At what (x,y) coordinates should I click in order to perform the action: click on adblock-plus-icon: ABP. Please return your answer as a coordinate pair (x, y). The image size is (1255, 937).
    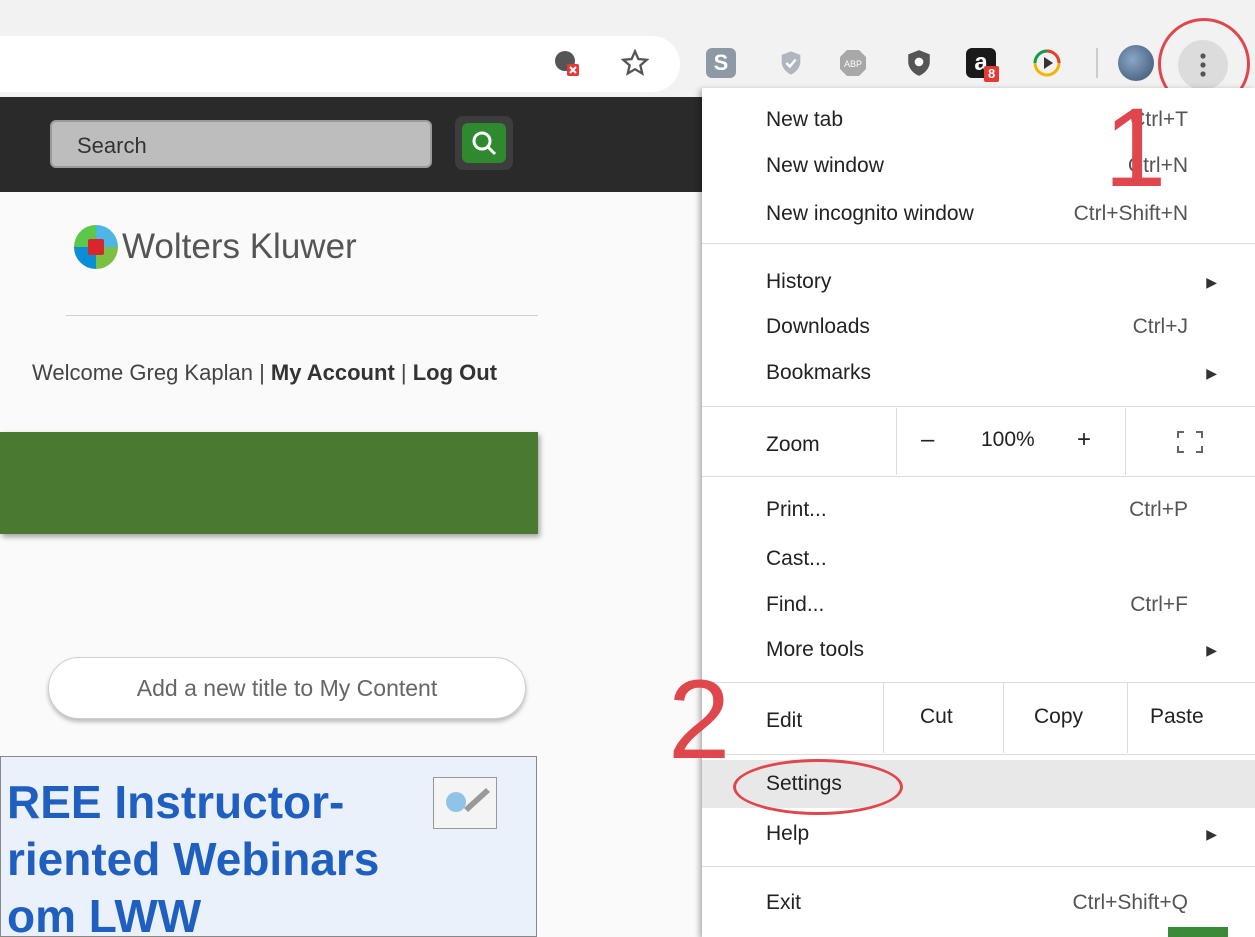
    Looking at the image, I should click on (853, 63).